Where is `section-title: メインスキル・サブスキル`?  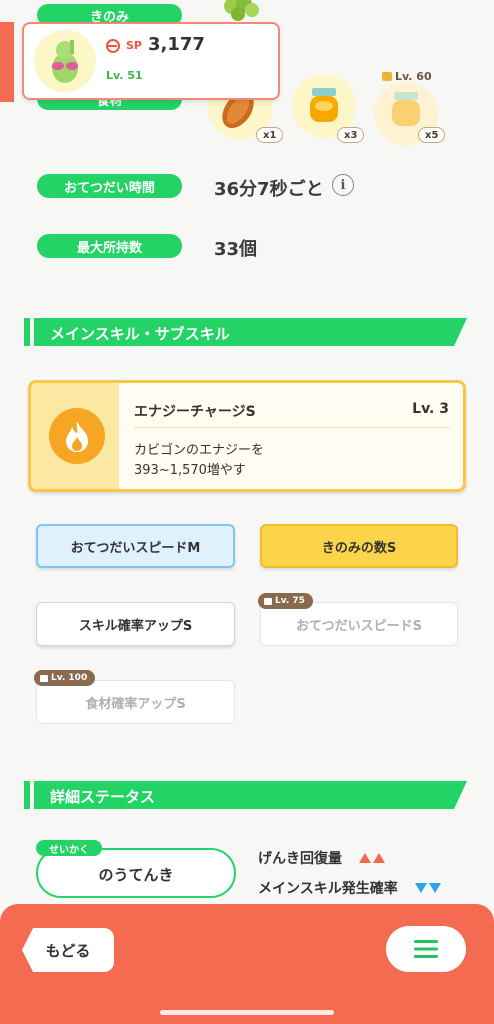
section-title: メインスキル・サブスキル is located at coordinates (140, 334).